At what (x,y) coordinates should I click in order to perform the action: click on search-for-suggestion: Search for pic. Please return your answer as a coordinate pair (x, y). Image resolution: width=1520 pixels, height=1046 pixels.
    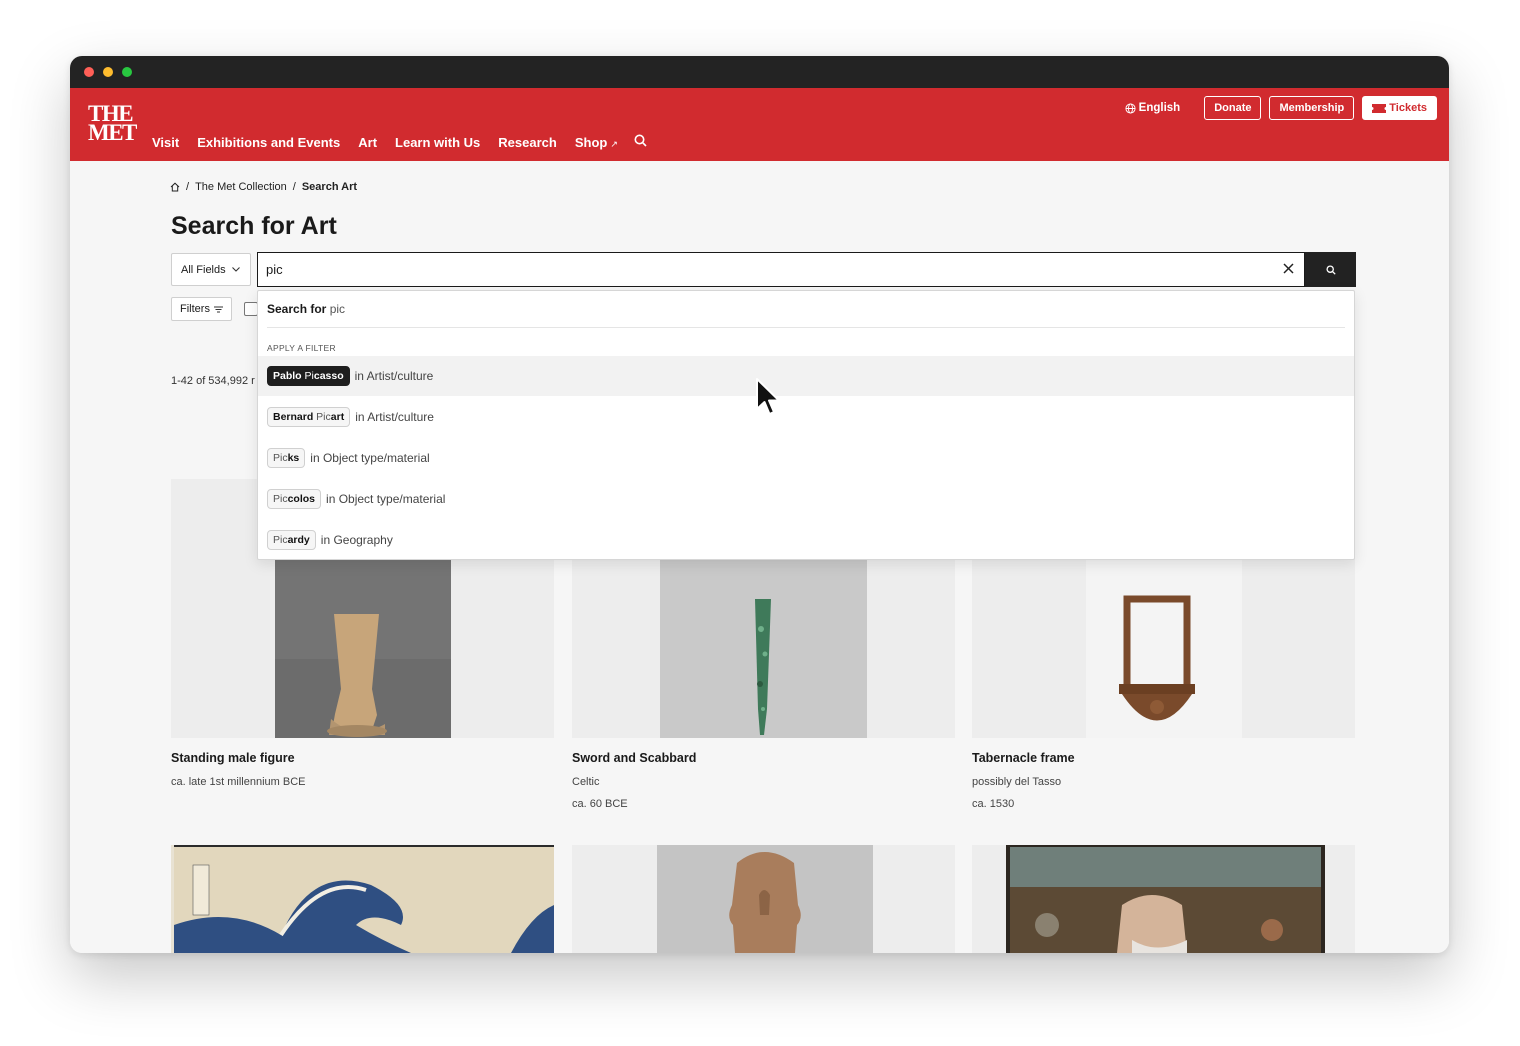
    Looking at the image, I should click on (306, 309).